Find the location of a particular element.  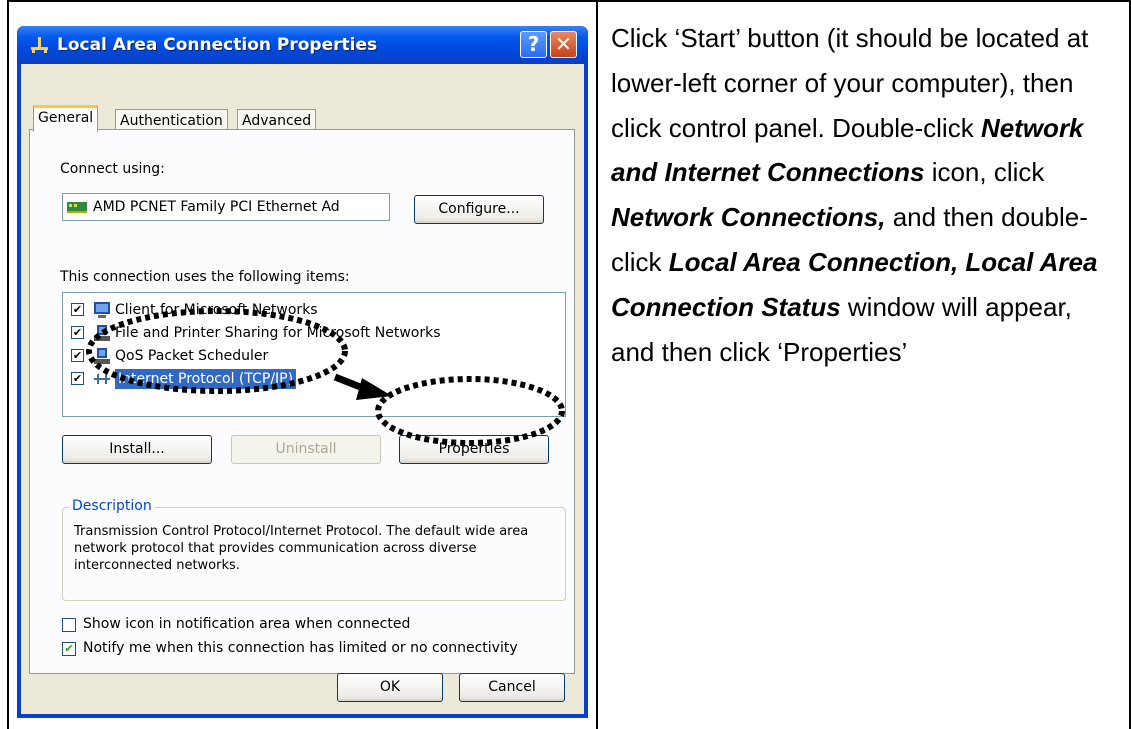

highlight-ellipse-properties is located at coordinates (470, 411).